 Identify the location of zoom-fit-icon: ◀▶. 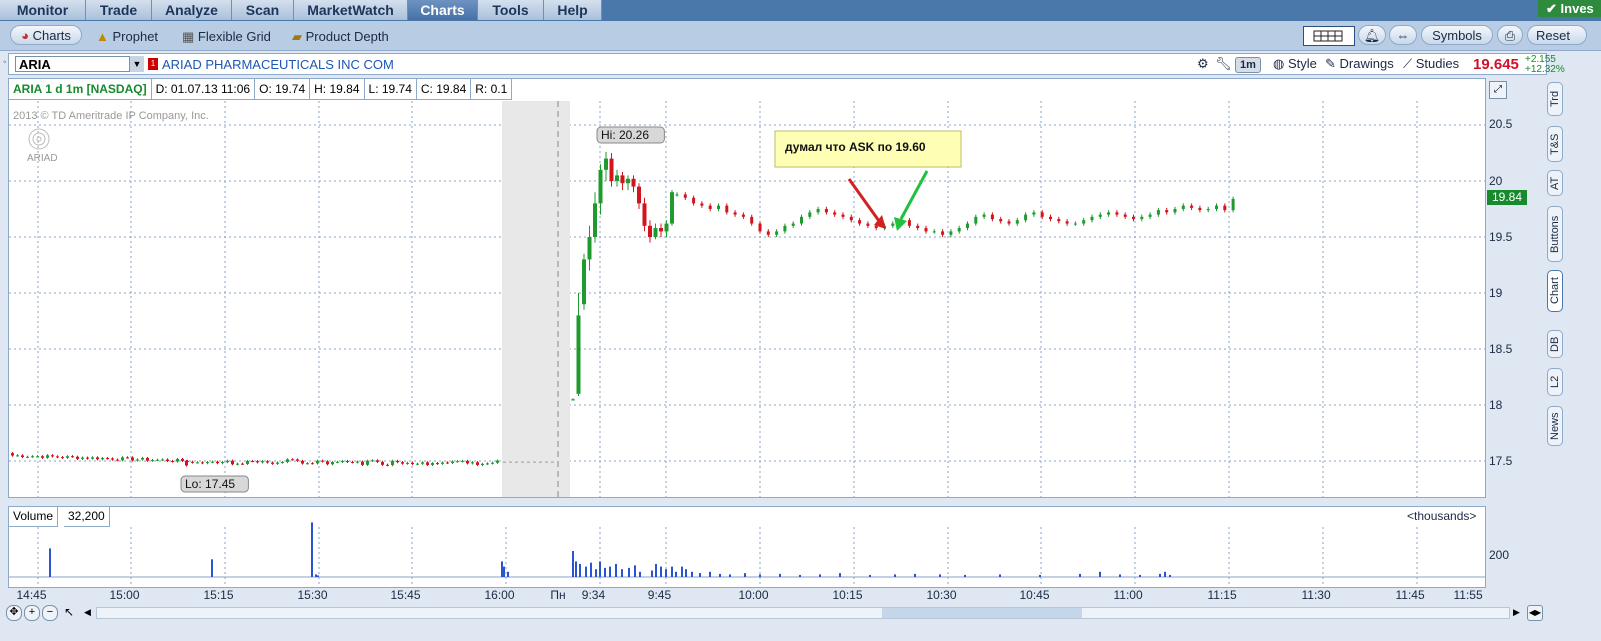
(1535, 613).